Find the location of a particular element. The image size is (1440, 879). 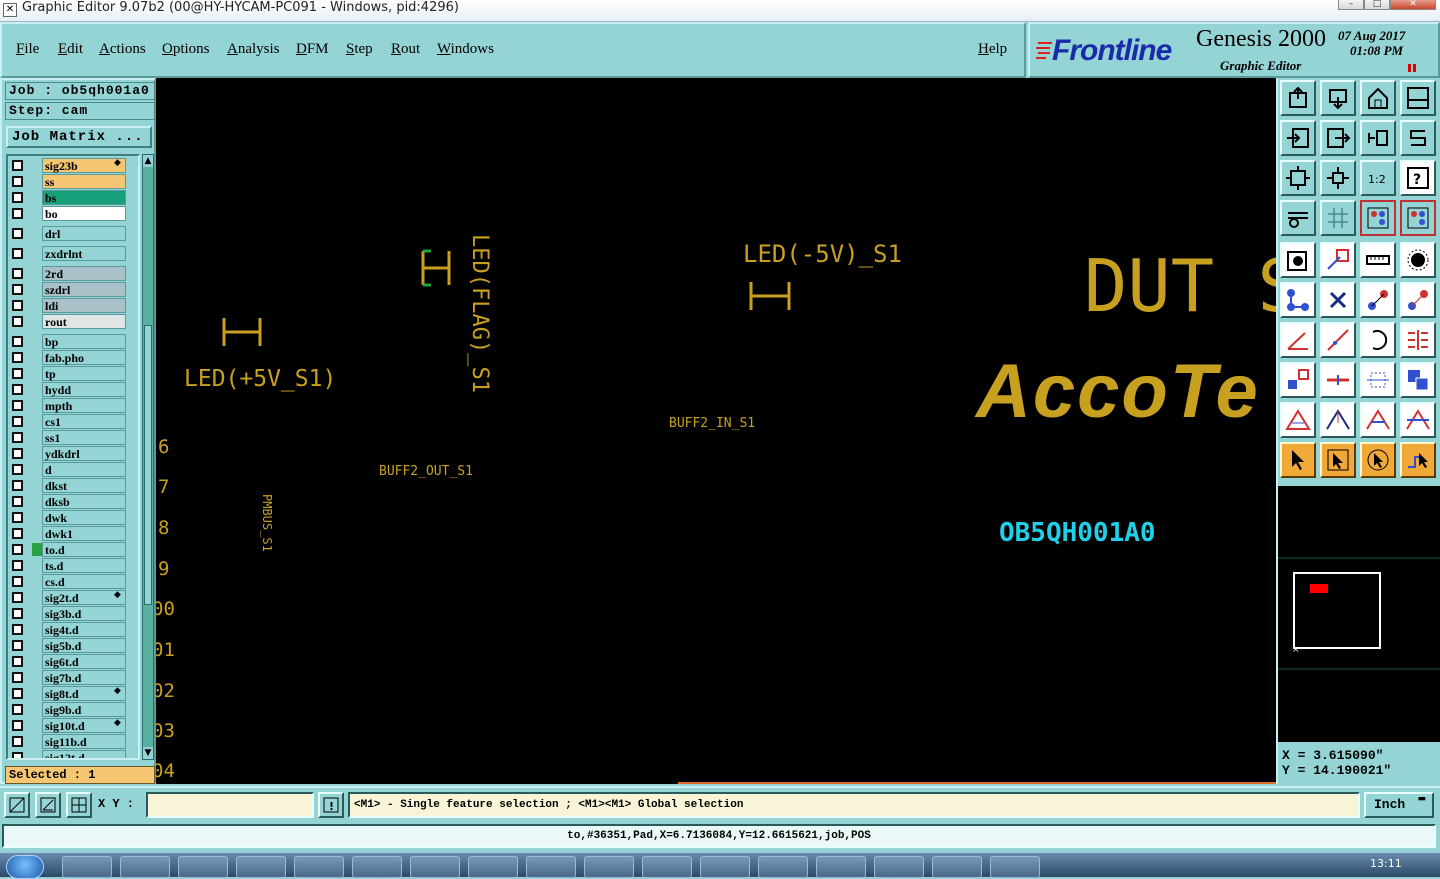

xy-input is located at coordinates (230, 805).